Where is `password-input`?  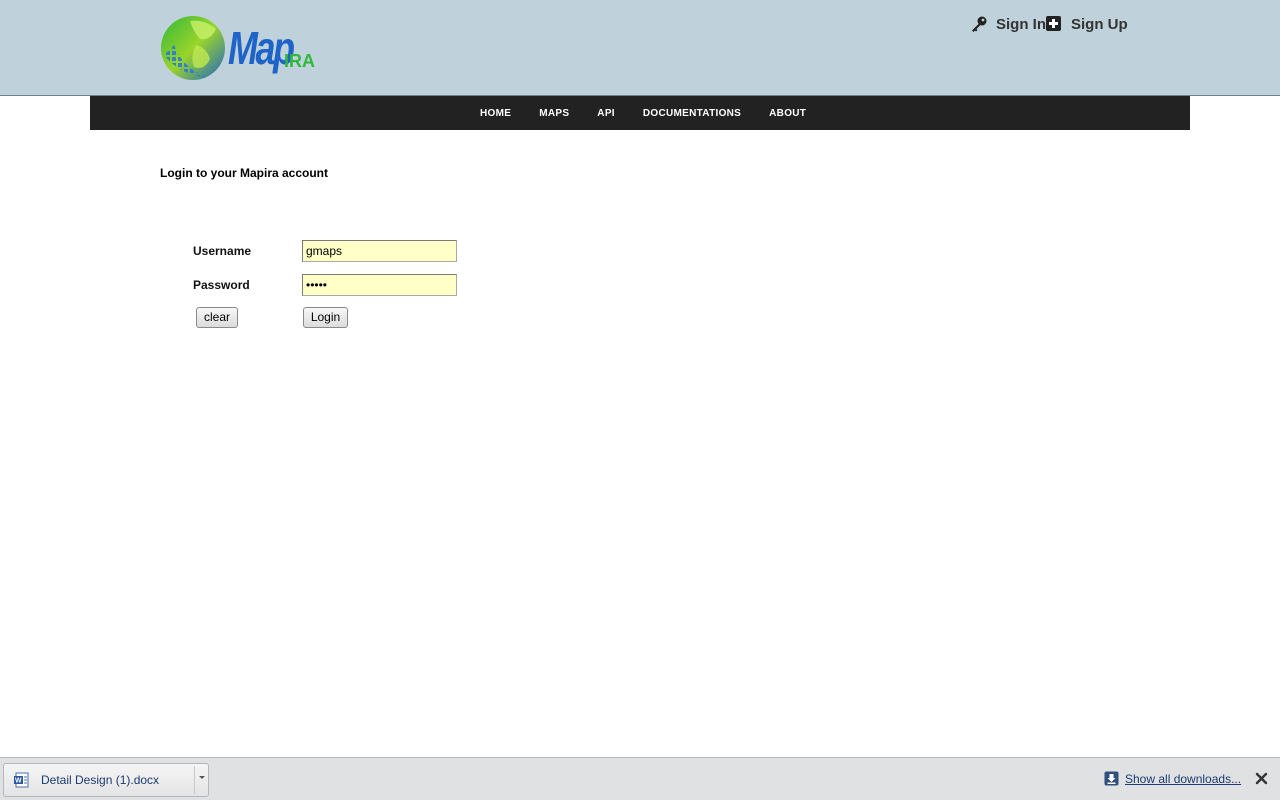 password-input is located at coordinates (379, 285).